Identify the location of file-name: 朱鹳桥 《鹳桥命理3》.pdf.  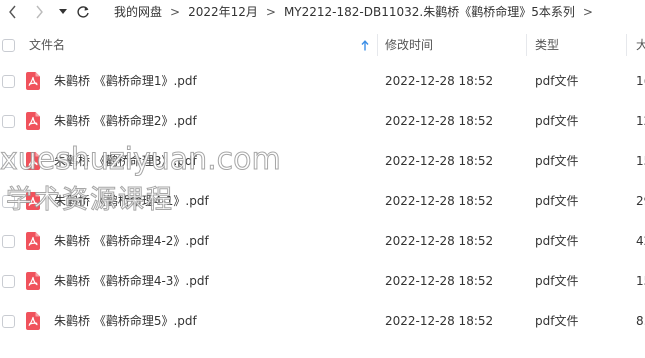
(204, 161).